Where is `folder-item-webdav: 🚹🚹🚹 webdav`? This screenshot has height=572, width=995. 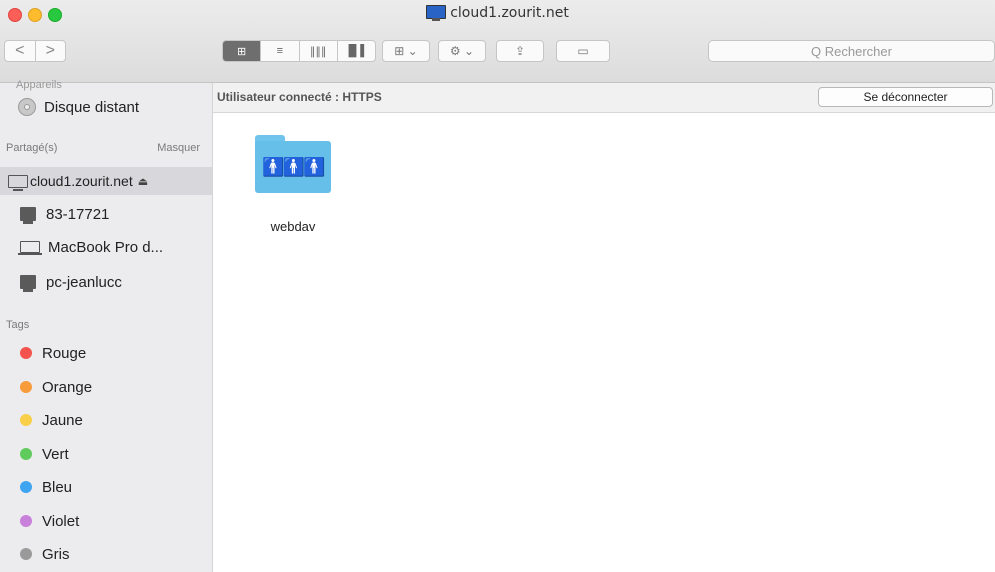 folder-item-webdav: 🚹🚹🚹 webdav is located at coordinates (293, 184).